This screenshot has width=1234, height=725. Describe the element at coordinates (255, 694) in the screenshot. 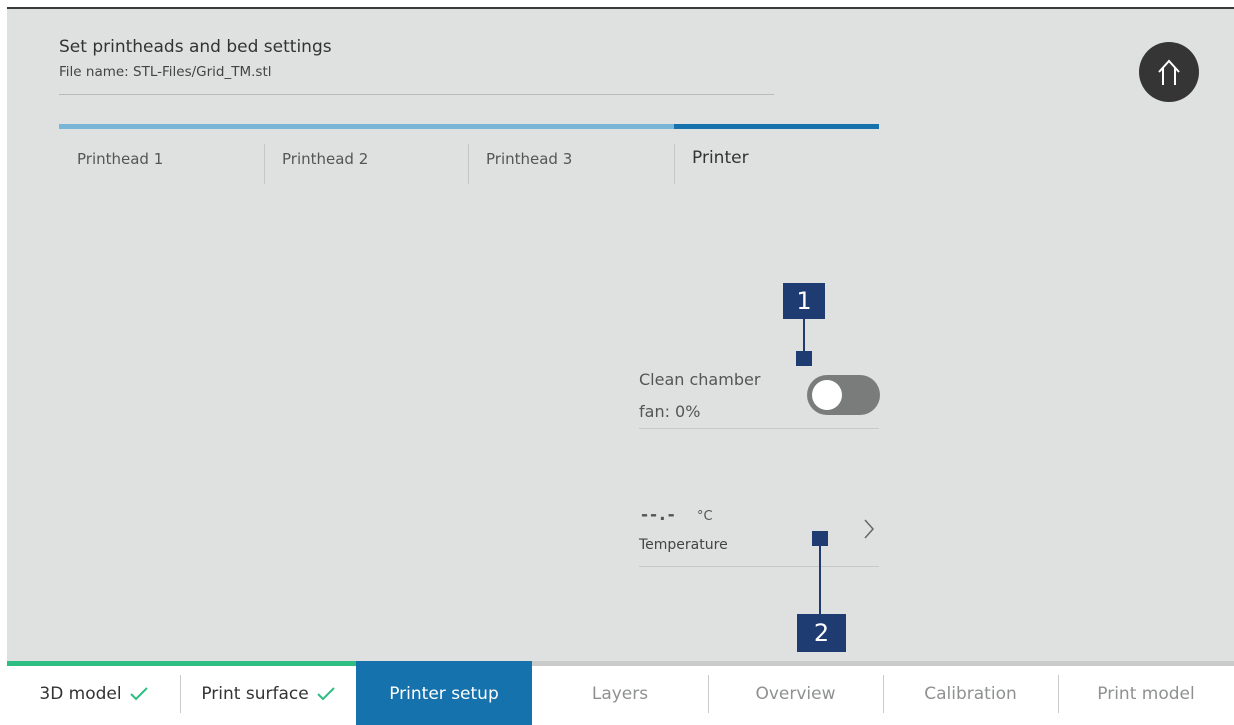

I see `step-label: Print surface` at that location.